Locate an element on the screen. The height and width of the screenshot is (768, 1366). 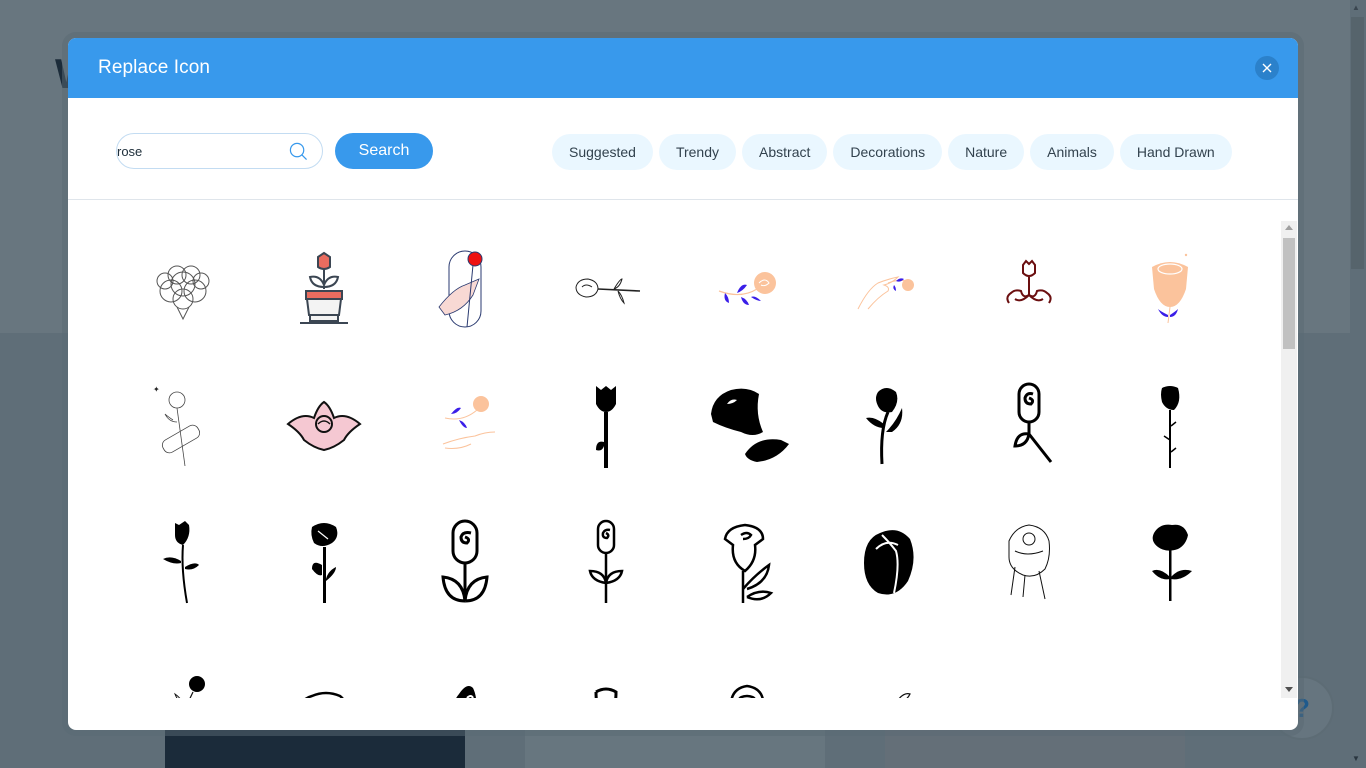
rosebud-filled-icon is located at coordinates (888, 561).